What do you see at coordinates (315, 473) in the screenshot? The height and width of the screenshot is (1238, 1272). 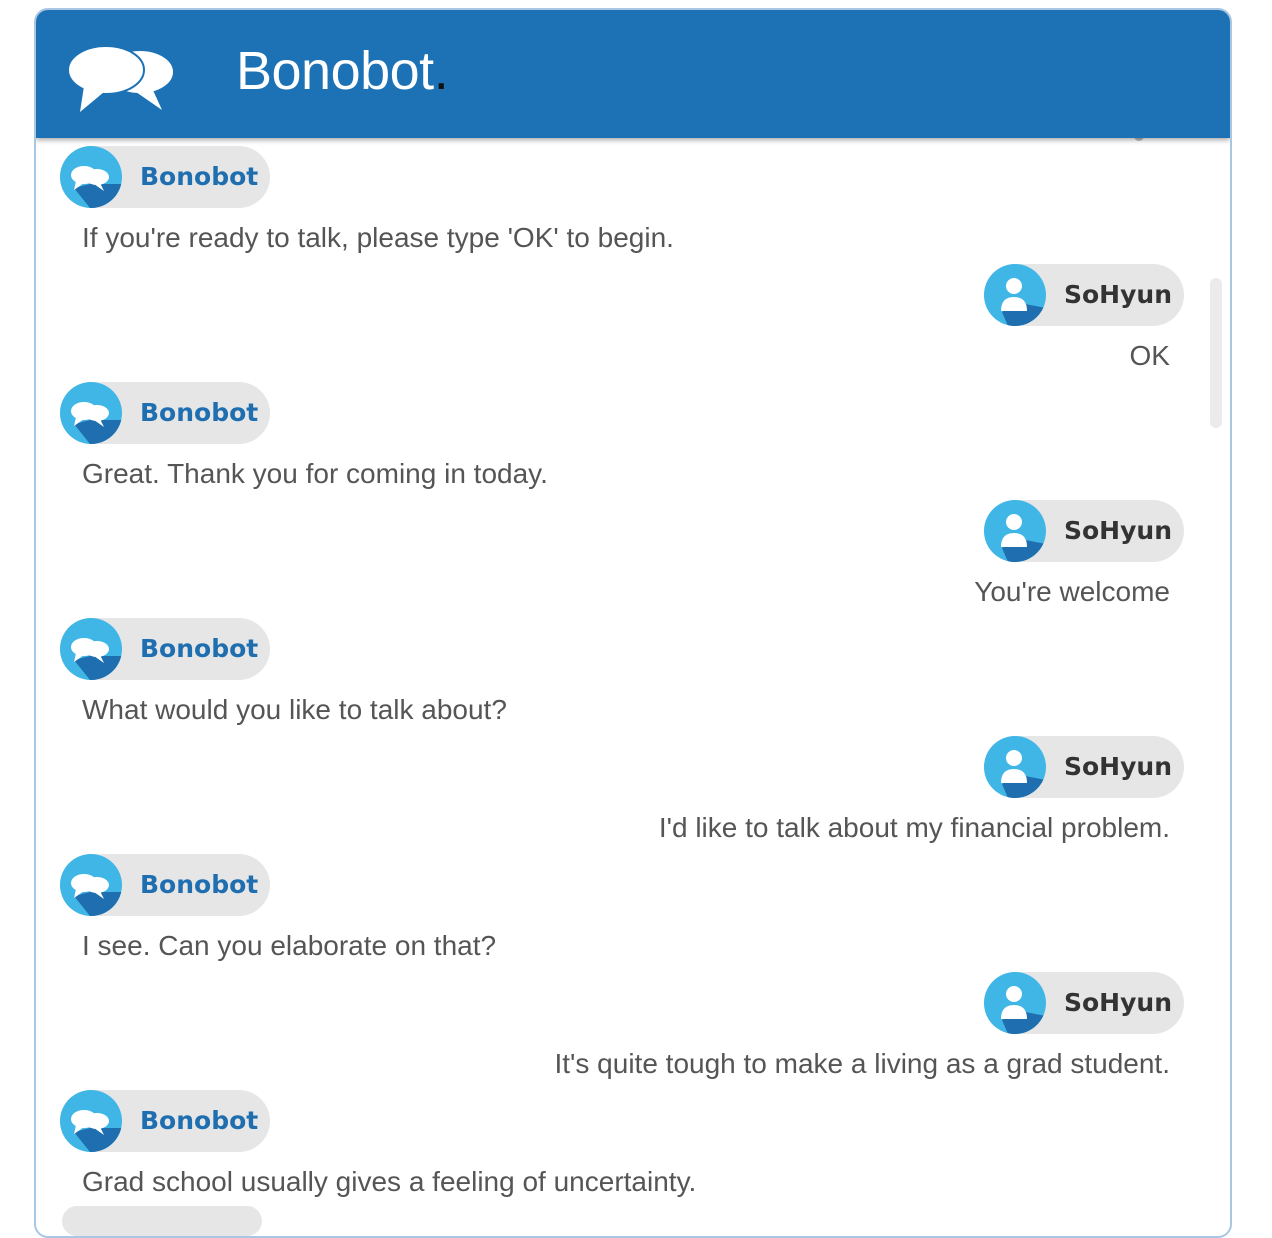 I see `message-text: Great. Thank you for coming in today.` at bounding box center [315, 473].